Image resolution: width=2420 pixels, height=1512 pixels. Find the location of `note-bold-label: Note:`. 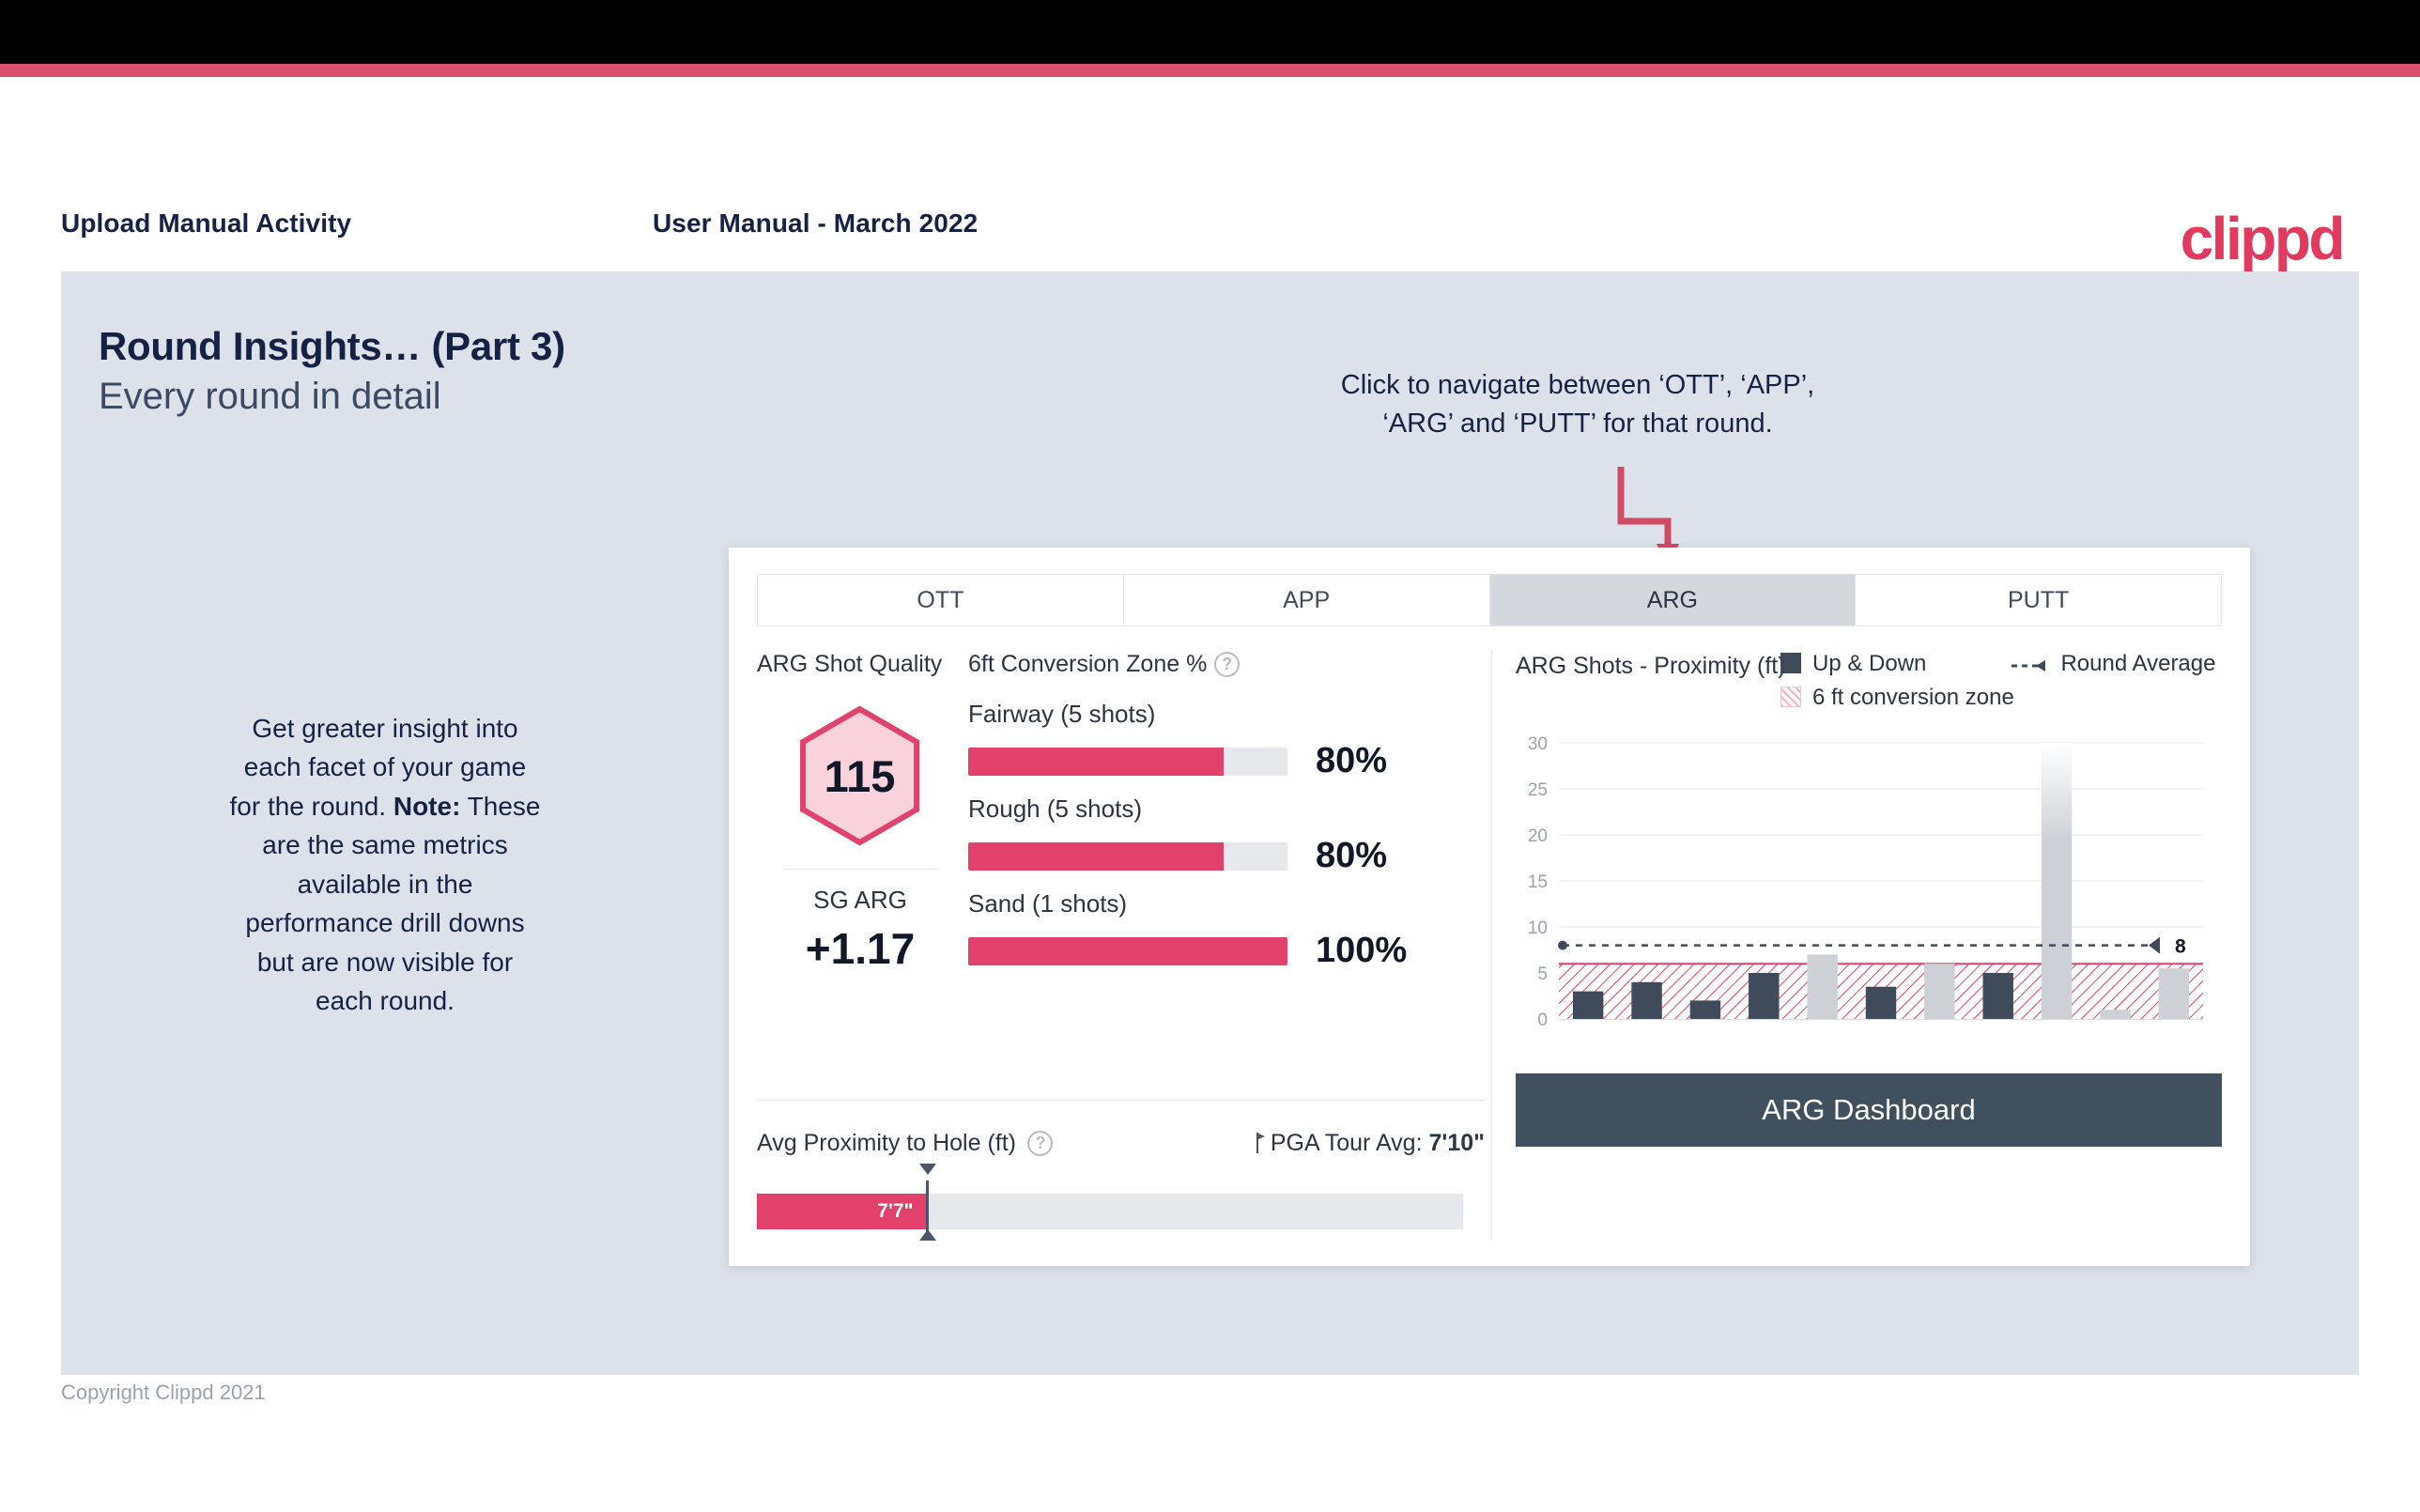

note-bold-label: Note: is located at coordinates (427, 806).